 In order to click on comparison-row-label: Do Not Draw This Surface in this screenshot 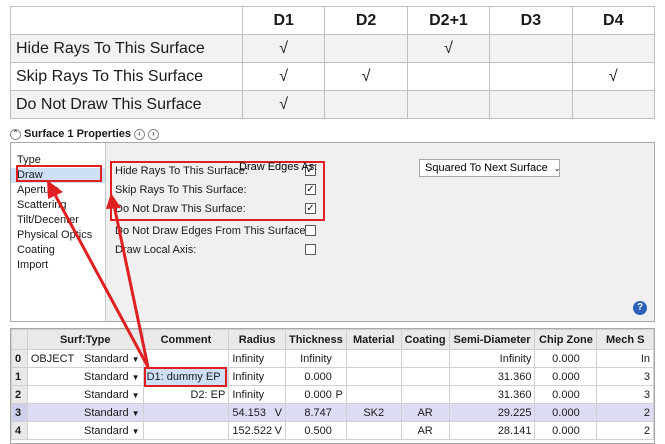, I will do `click(126, 104)`.